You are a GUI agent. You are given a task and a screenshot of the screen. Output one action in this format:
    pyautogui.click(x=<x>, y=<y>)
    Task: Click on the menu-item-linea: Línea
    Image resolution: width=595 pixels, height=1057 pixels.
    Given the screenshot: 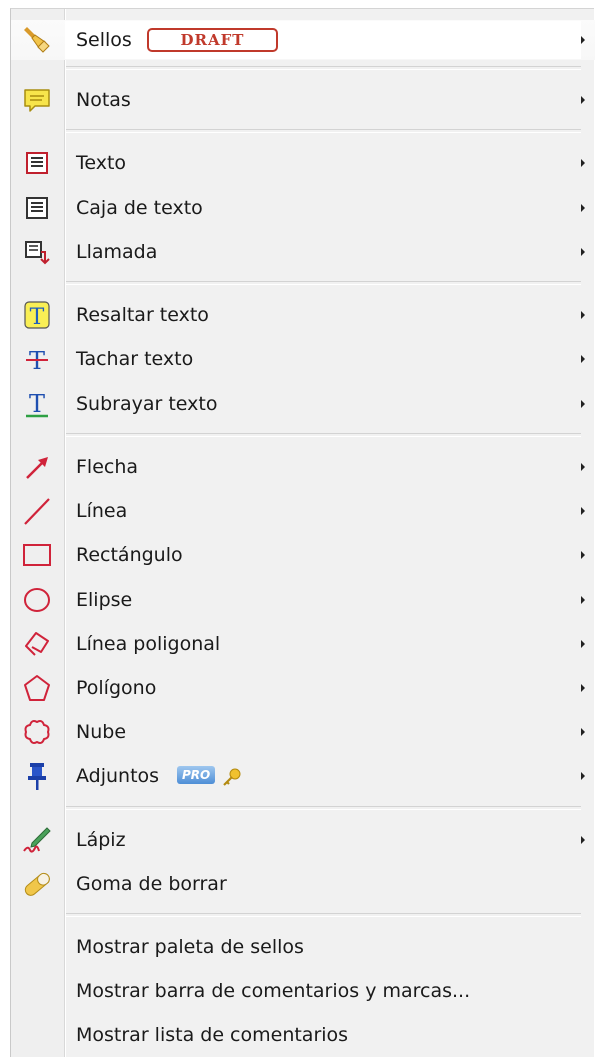 What is the action you would take?
    pyautogui.click(x=303, y=511)
    